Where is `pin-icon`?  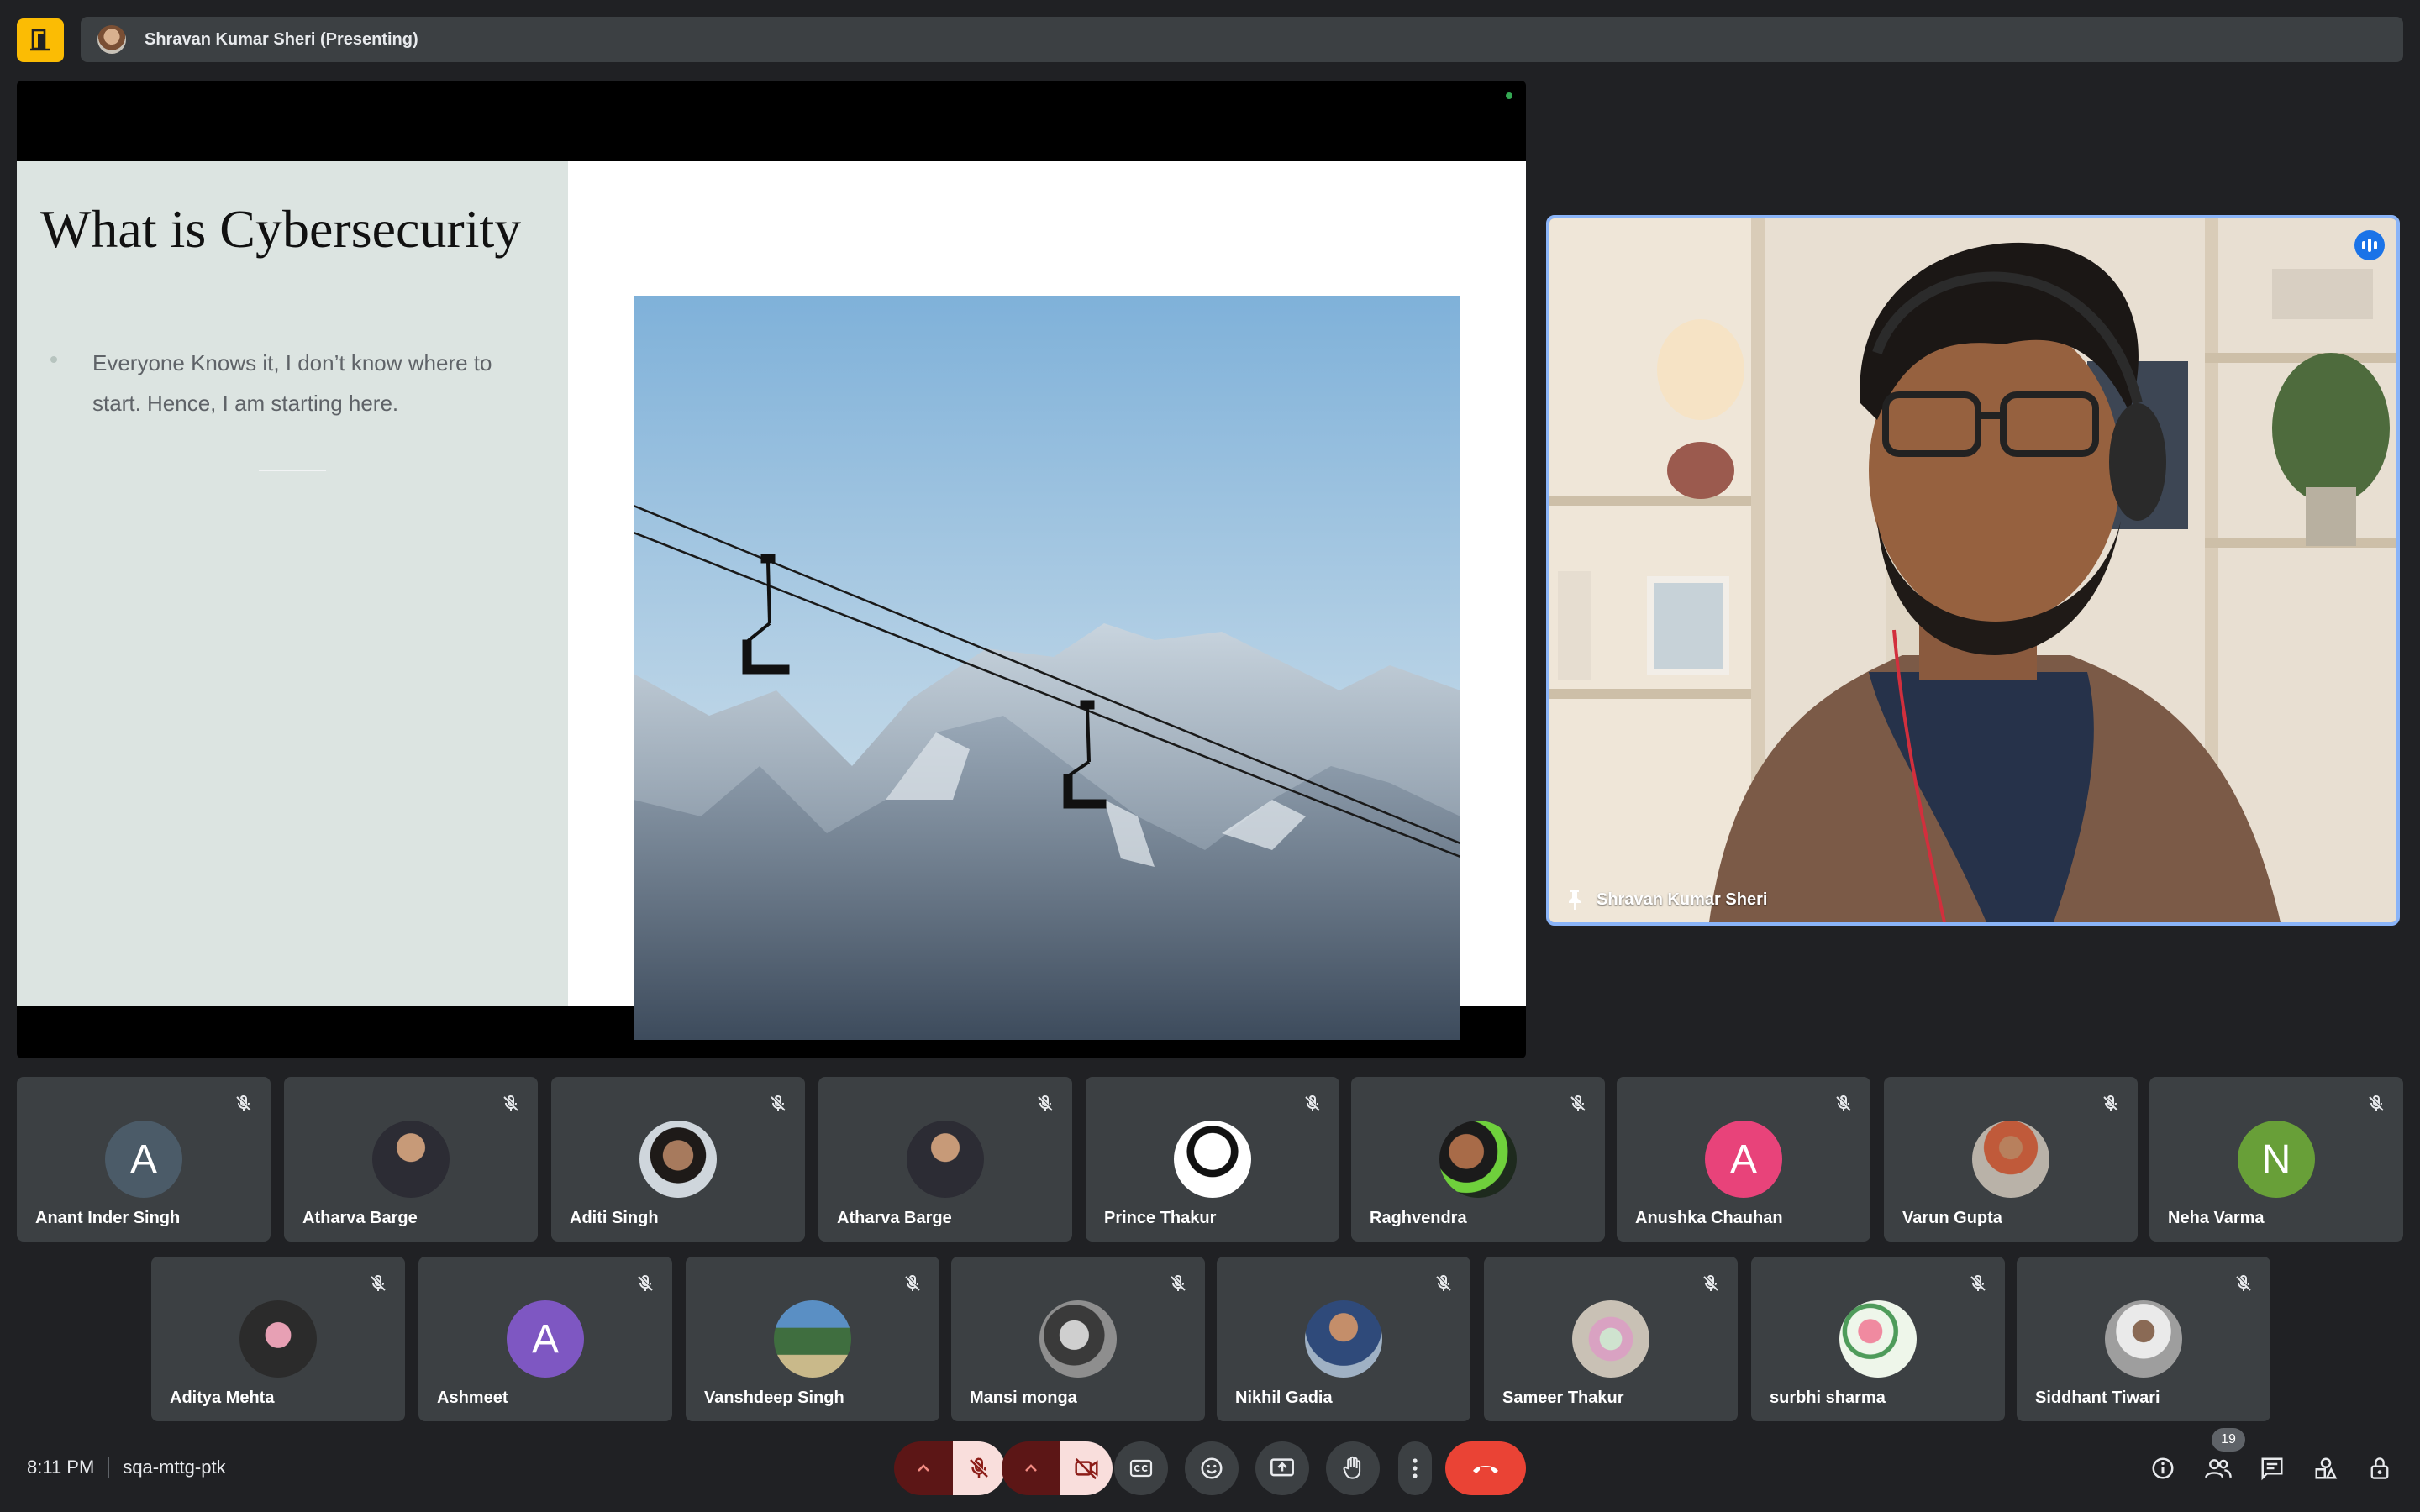 pin-icon is located at coordinates (1574, 900).